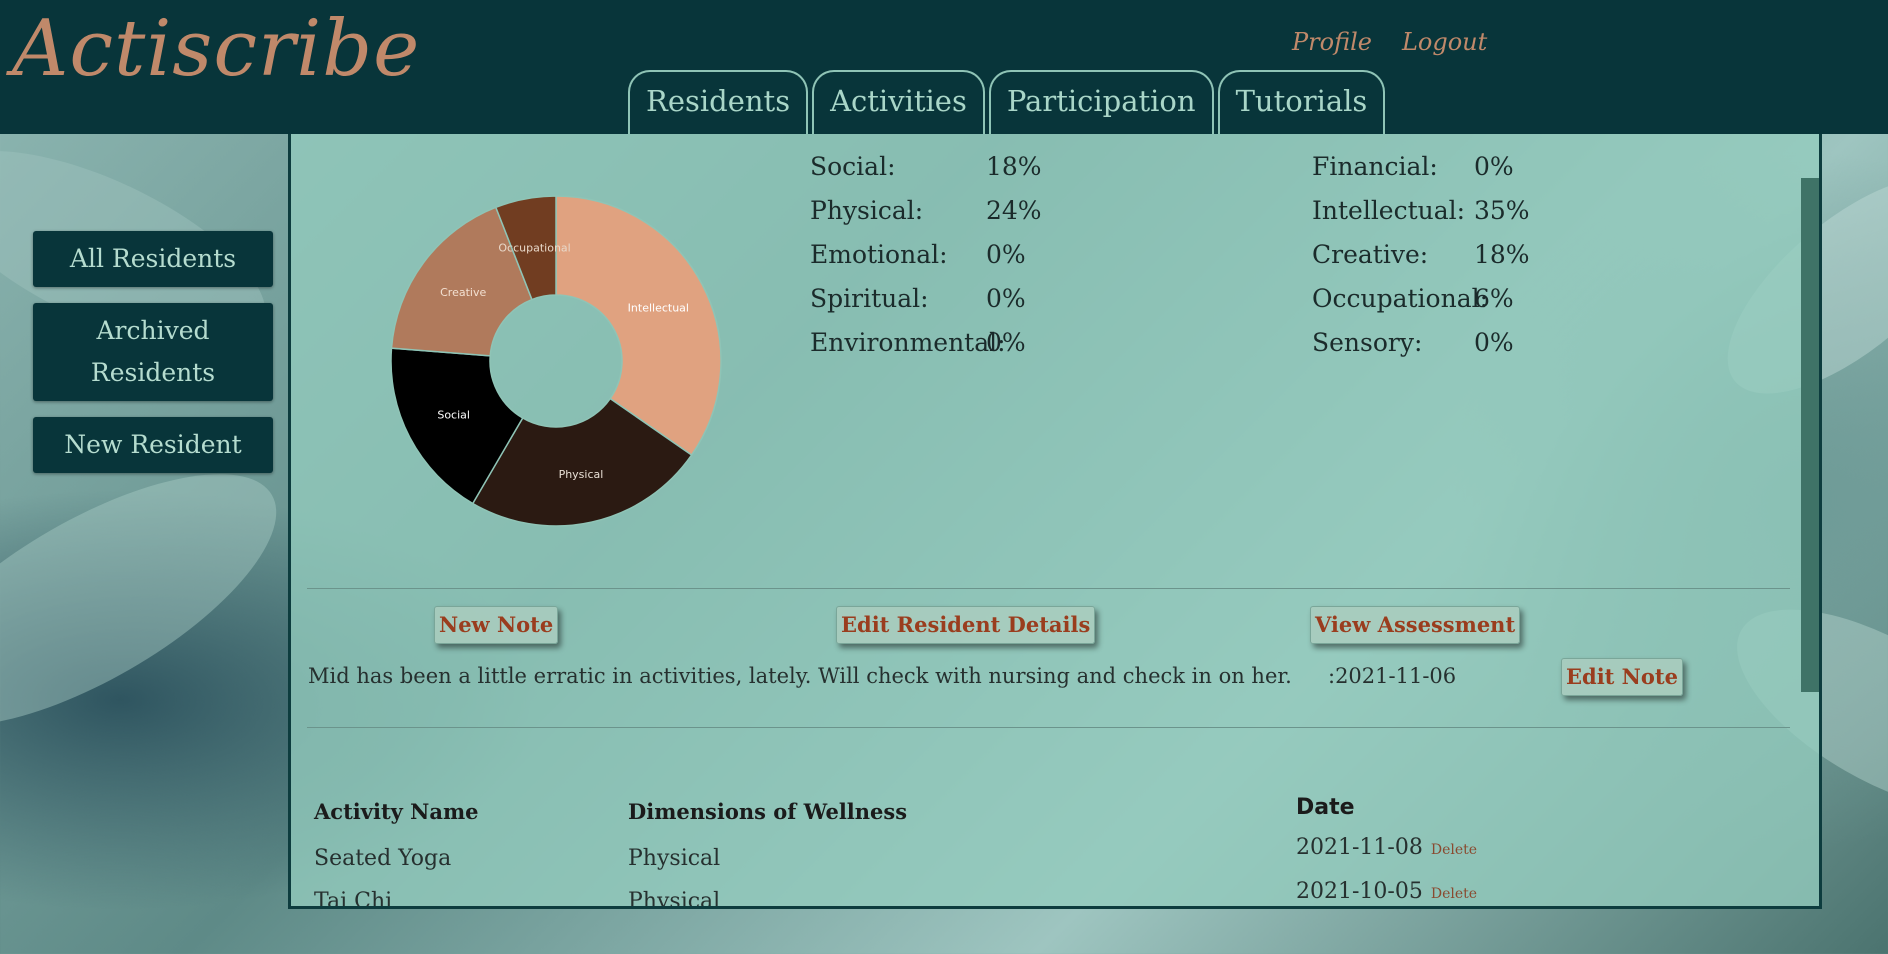 The image size is (1888, 954). I want to click on date-cell: 2021-11-08 Delete, so click(1386, 847).